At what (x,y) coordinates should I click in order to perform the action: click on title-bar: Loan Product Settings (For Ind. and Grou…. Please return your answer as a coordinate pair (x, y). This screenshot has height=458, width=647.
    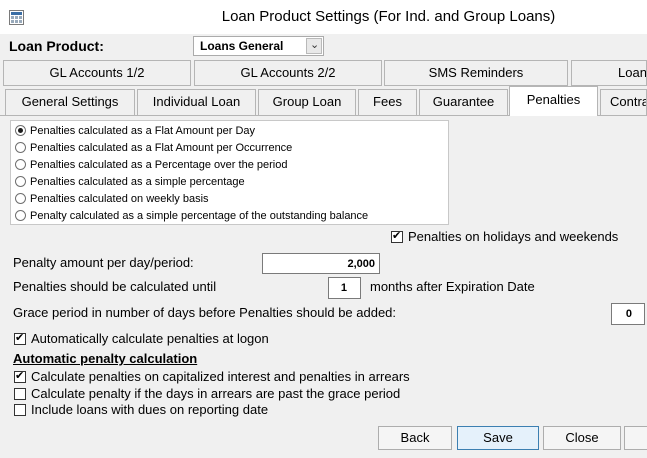
    Looking at the image, I should click on (323, 17).